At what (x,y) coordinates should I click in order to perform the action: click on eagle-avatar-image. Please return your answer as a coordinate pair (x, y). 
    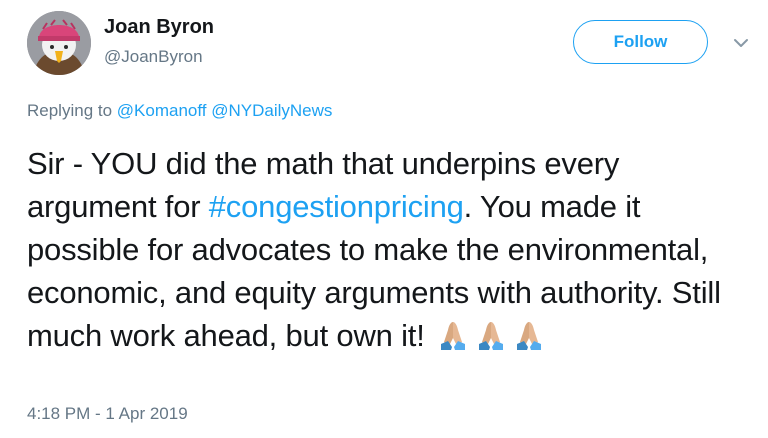
    Looking at the image, I should click on (59, 43).